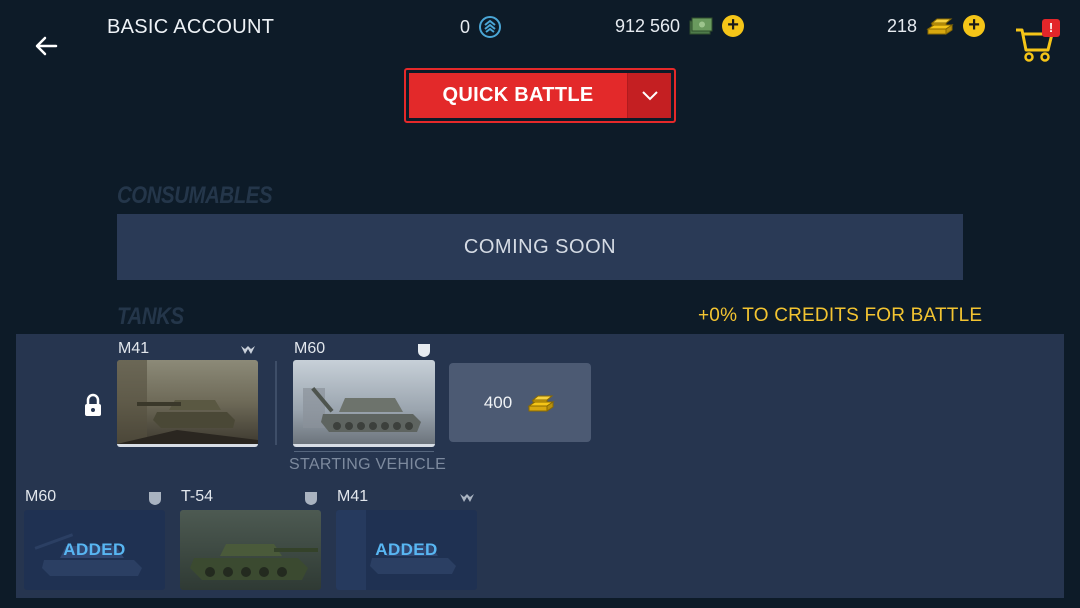 This screenshot has height=608, width=1080. I want to click on account-type-label: BASIC ACCOUNT, so click(190, 27).